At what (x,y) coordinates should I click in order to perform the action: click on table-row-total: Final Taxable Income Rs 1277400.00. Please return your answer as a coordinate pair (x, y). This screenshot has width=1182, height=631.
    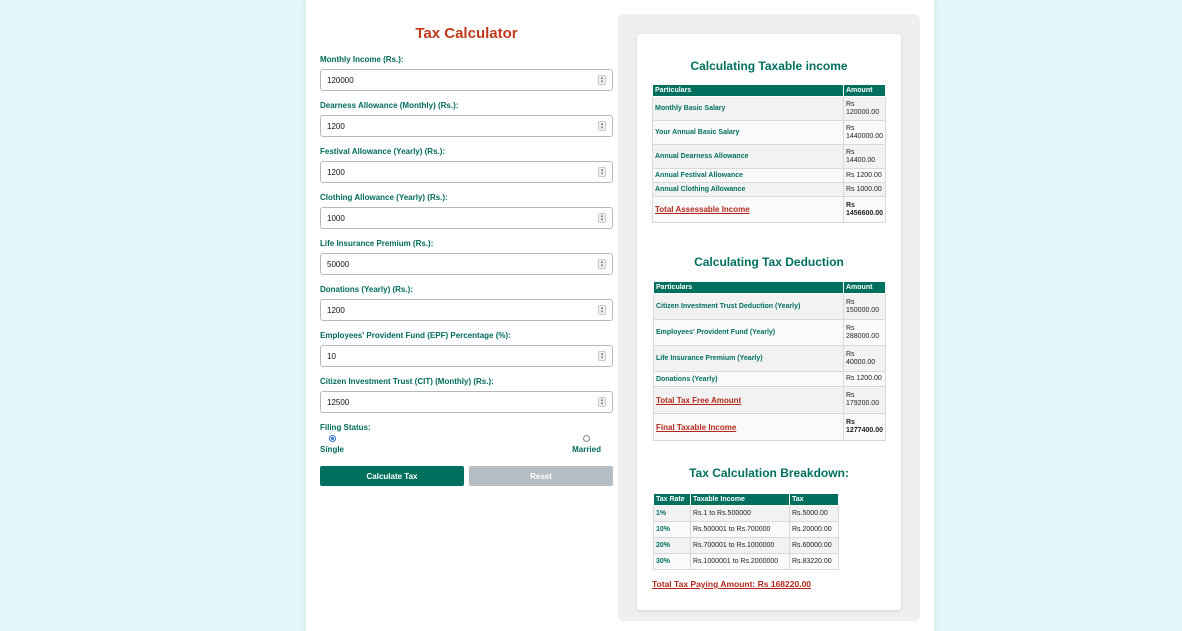
    Looking at the image, I should click on (769, 427).